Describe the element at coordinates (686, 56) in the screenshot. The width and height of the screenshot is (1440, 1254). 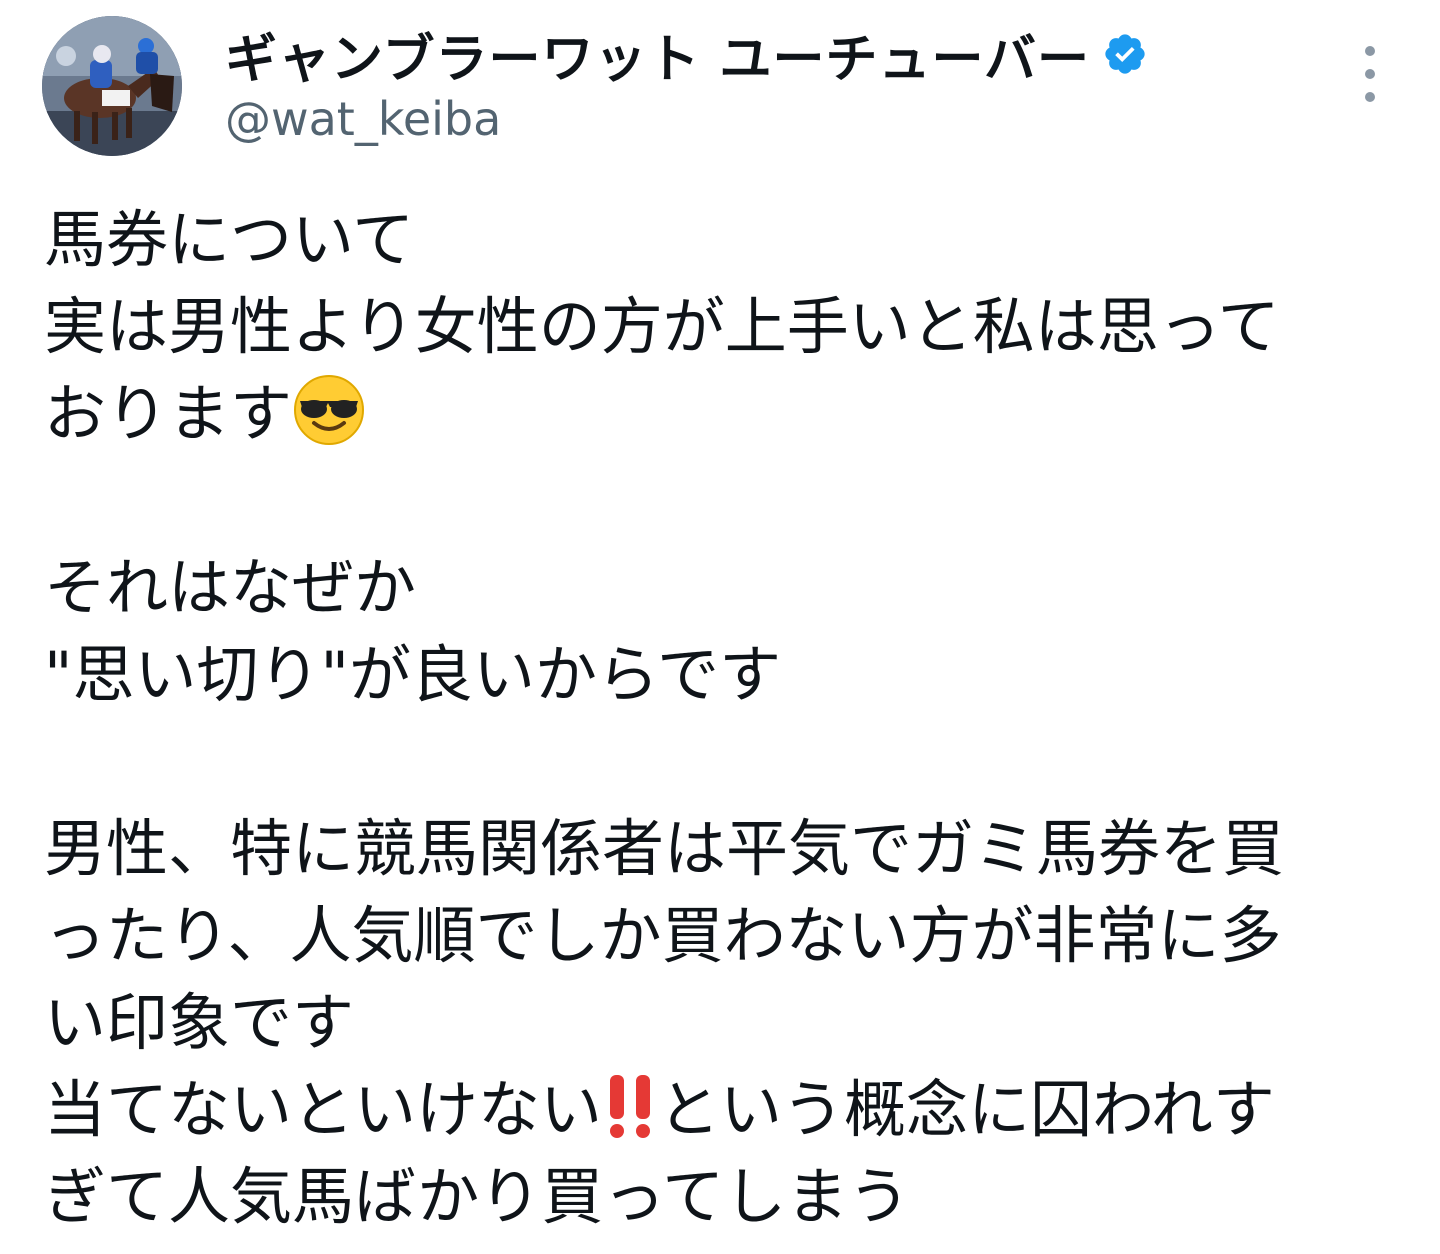
I see `name-row: ギャンブラーワット ユーチューバー` at that location.